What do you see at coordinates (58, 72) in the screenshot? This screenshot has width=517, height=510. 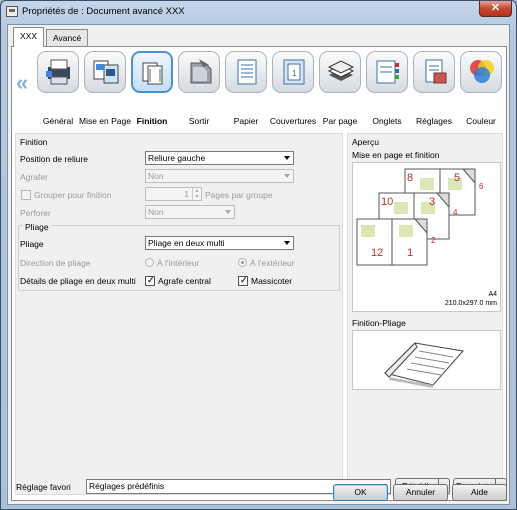 I see `printer-settings-icon` at bounding box center [58, 72].